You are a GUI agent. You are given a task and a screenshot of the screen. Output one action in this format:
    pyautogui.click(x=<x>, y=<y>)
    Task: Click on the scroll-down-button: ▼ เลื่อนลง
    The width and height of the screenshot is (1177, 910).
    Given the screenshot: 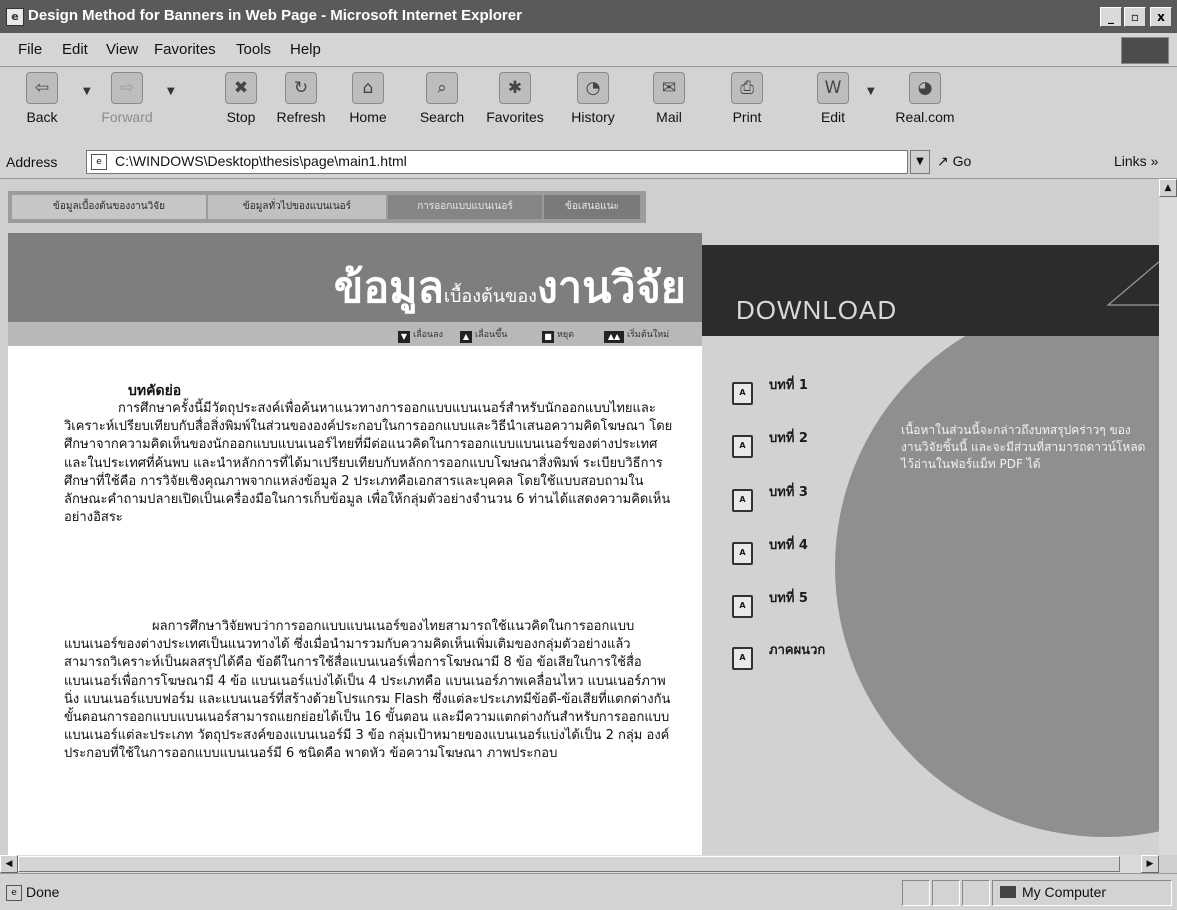 What is the action you would take?
    pyautogui.click(x=420, y=335)
    